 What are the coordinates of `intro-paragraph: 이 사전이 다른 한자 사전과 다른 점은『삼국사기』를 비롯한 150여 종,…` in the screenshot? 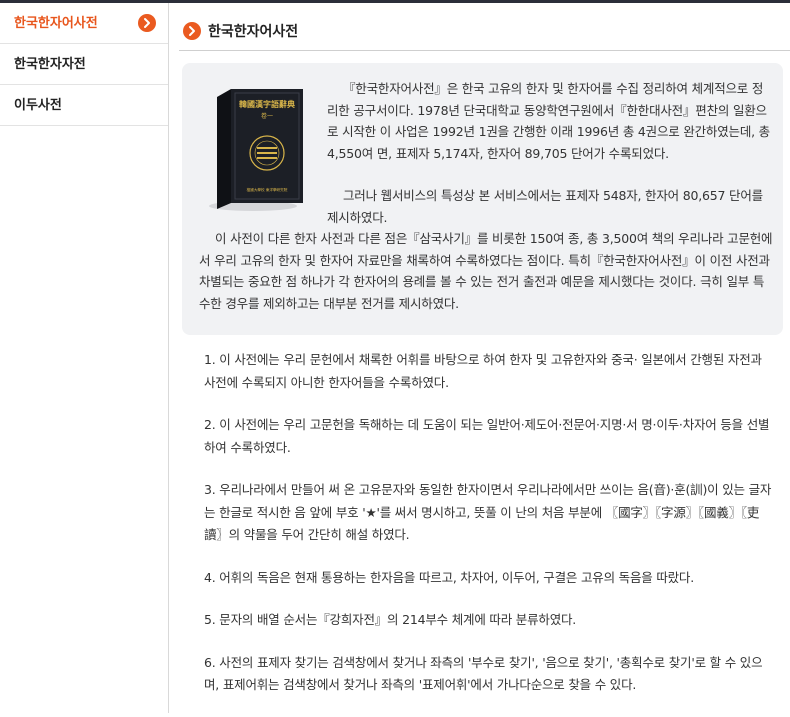 It's located at (486, 271).